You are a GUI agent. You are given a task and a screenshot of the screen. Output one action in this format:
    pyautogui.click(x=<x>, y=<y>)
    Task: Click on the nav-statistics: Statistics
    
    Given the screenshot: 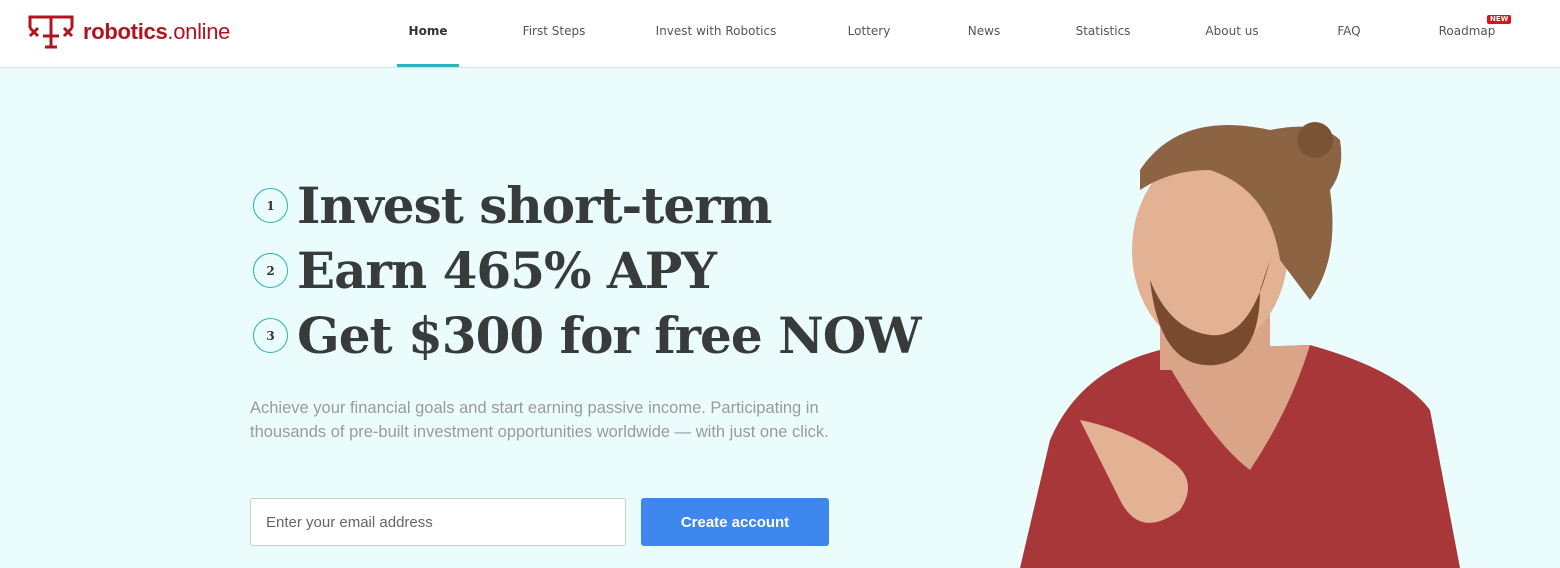 What is the action you would take?
    pyautogui.click(x=1103, y=31)
    